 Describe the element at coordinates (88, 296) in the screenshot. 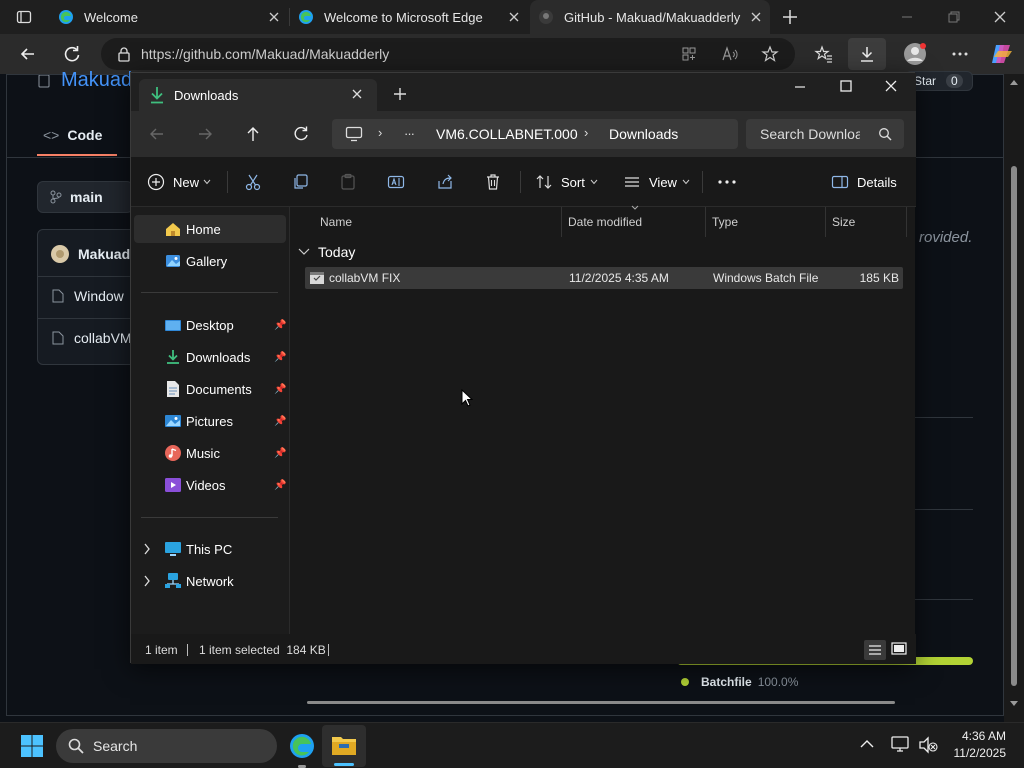

I see `file-row: Window` at that location.